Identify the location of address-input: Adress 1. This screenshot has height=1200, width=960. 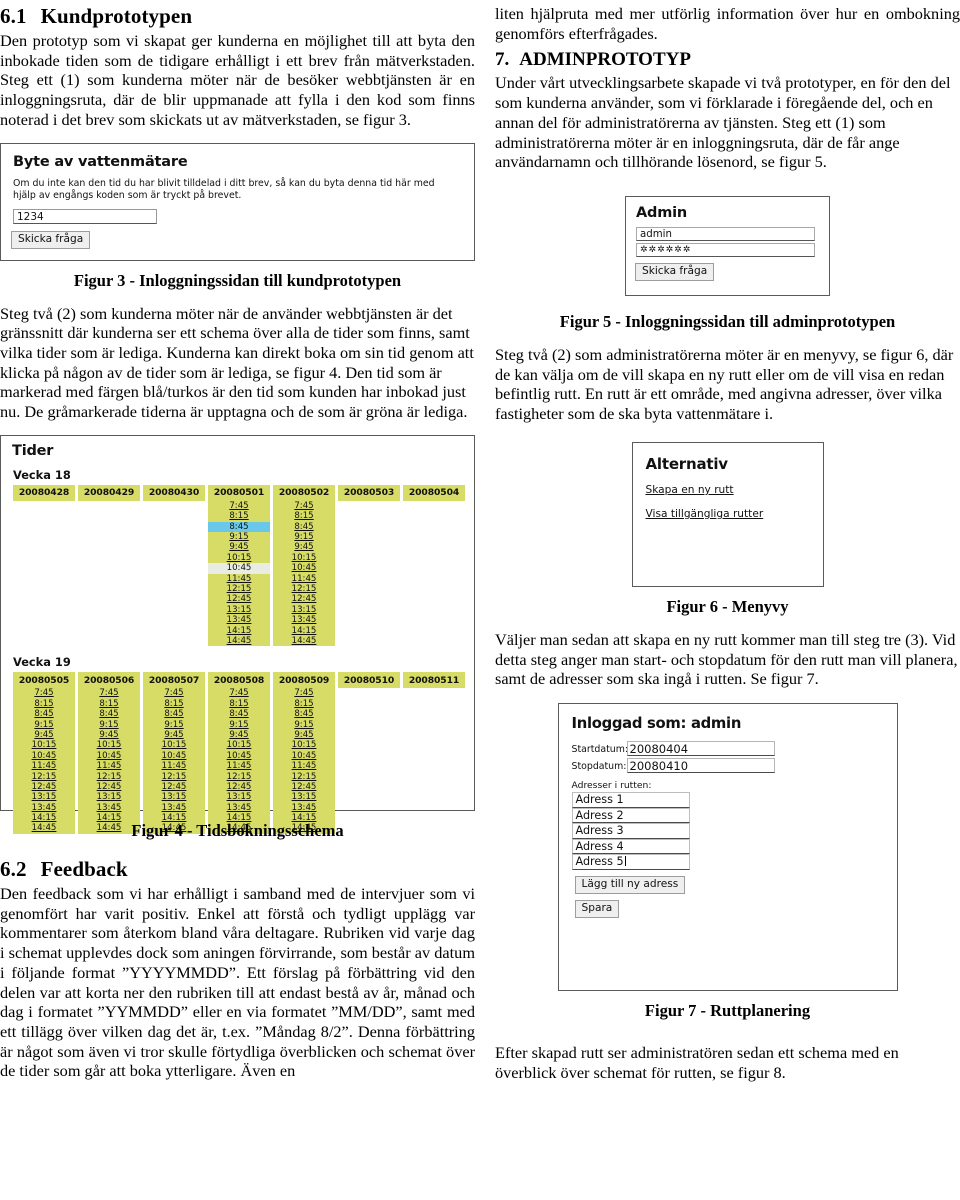
(630, 800).